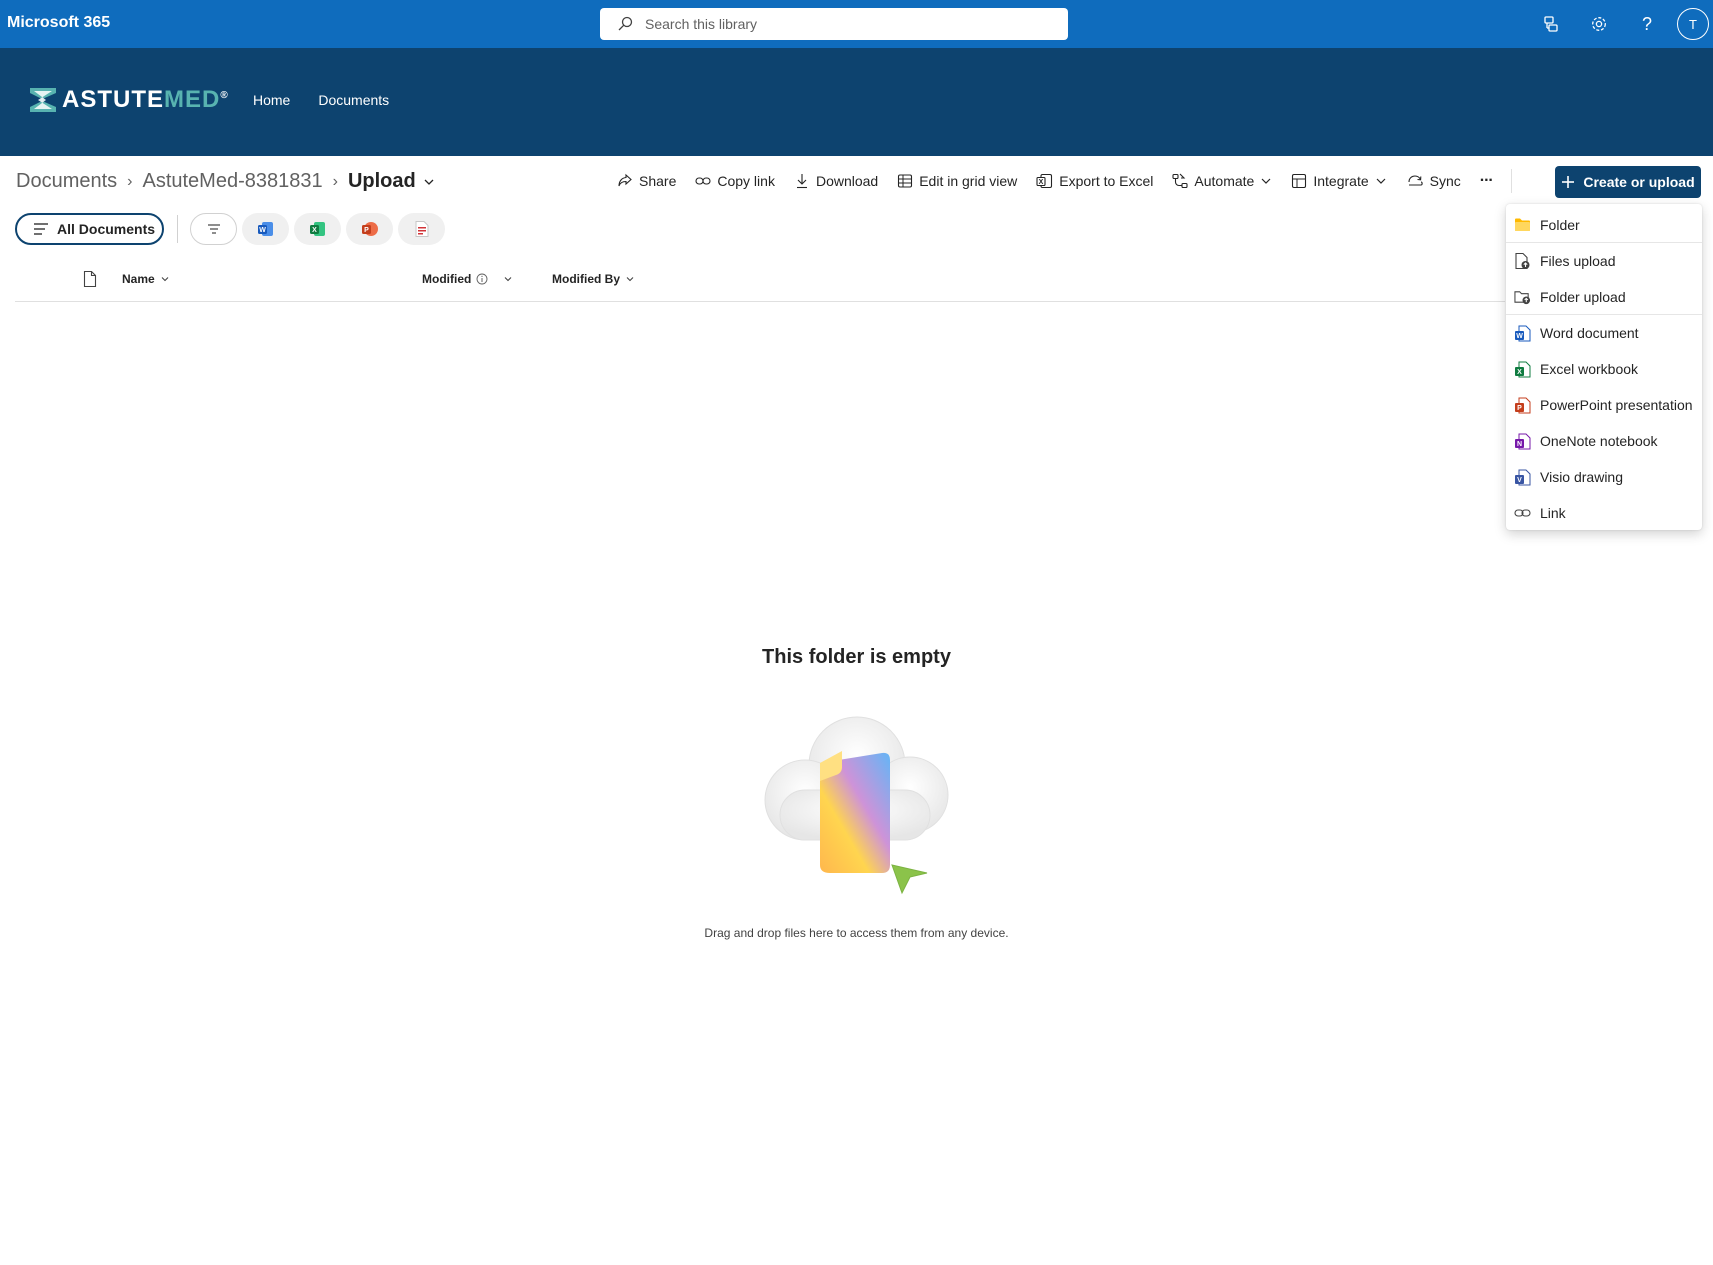 This screenshot has height=1265, width=1713. What do you see at coordinates (857, 807) in the screenshot?
I see `empty-folder-illustration` at bounding box center [857, 807].